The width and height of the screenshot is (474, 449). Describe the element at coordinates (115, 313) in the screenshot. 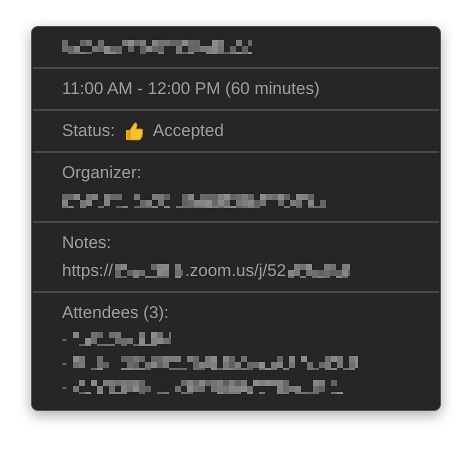

I see `attendees-label: Attendees (3):` at that location.